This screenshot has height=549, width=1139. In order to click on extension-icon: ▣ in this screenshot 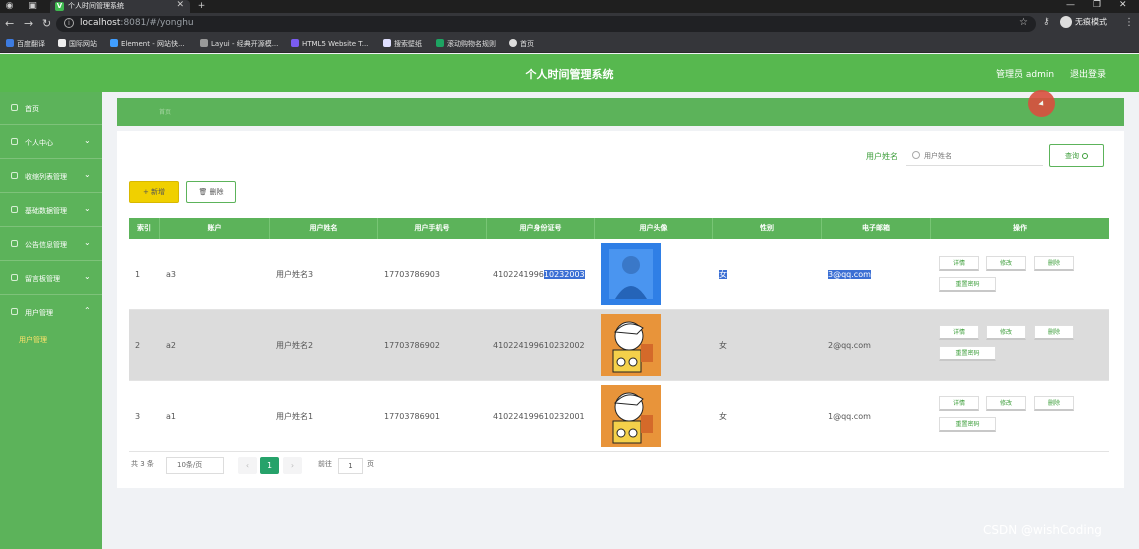, I will do `click(32, 6)`.